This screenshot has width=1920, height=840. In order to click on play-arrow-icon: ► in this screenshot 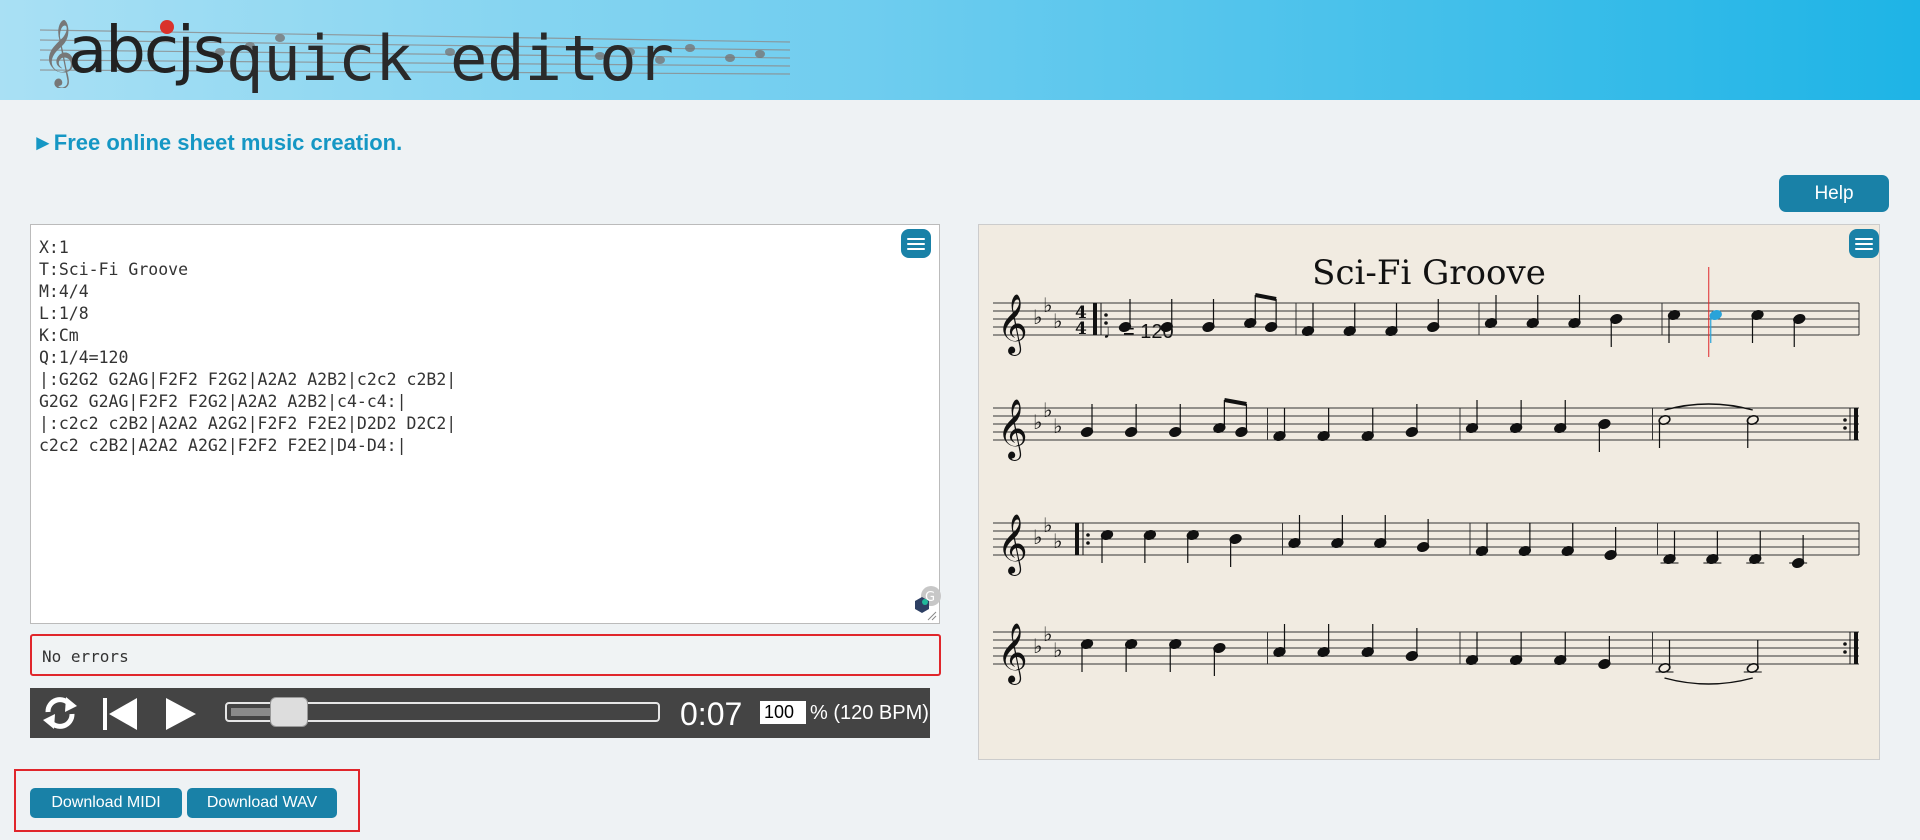, I will do `click(43, 142)`.